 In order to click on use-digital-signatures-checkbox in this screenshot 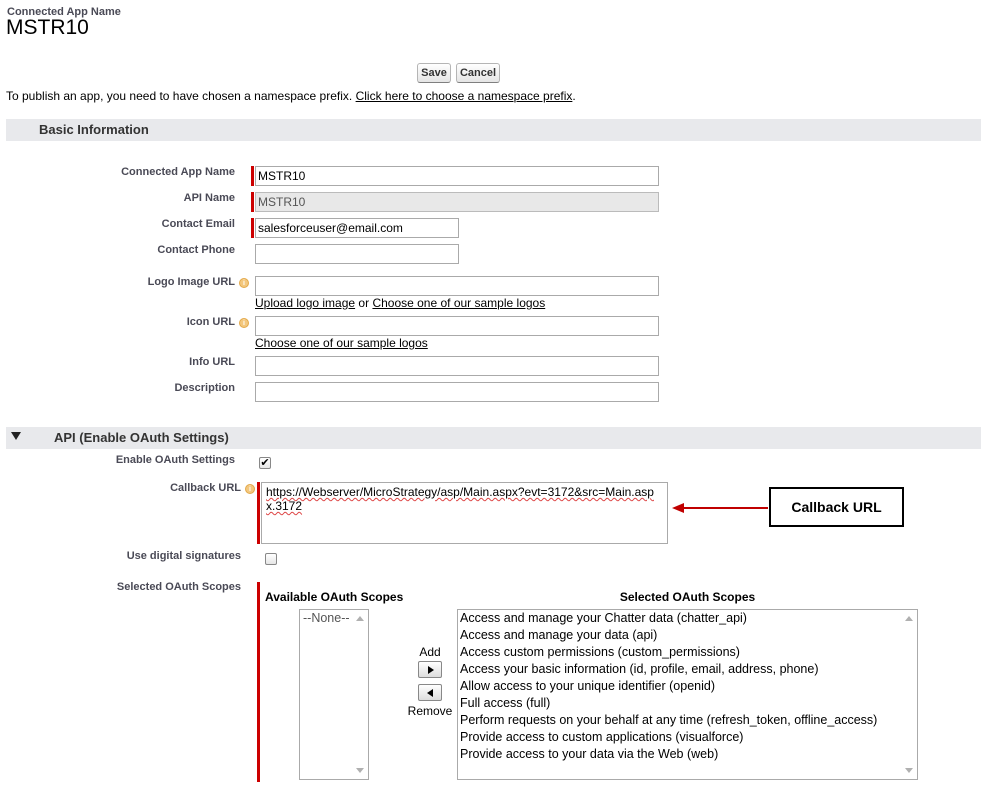, I will do `click(271, 559)`.